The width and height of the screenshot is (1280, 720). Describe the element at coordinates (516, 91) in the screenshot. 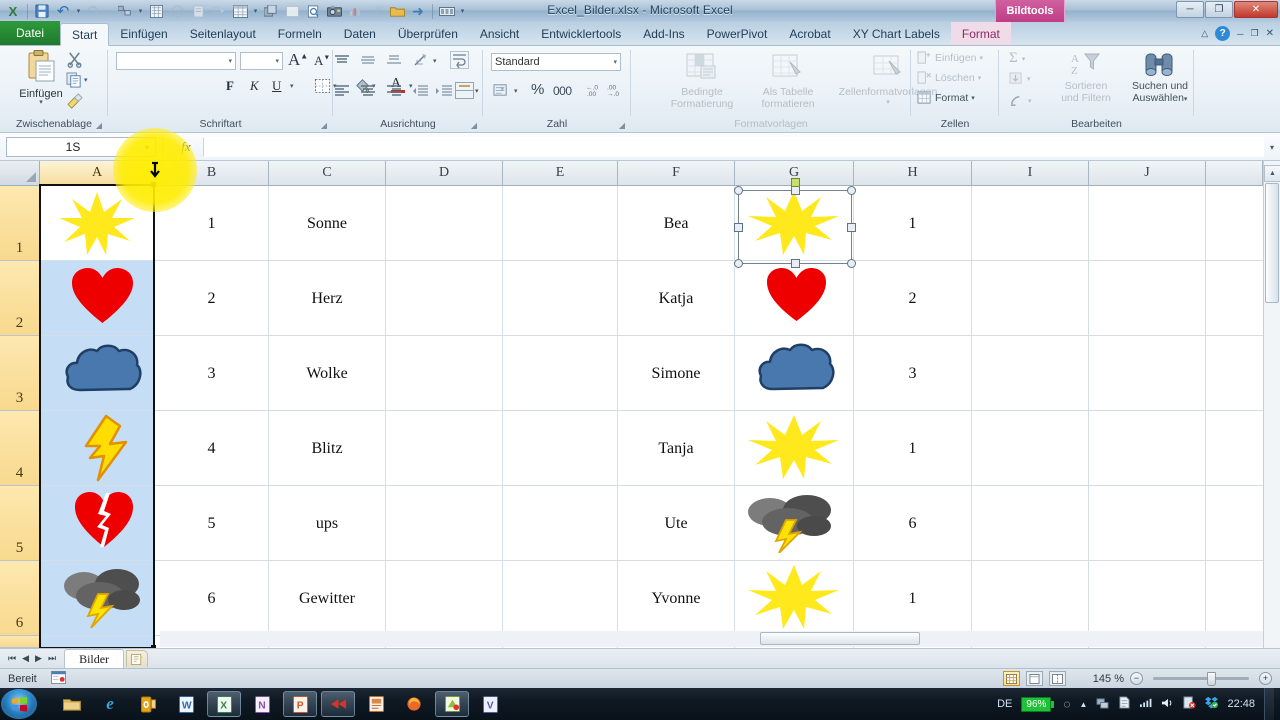

I see `accounting-dropdown-icon: ▾` at that location.